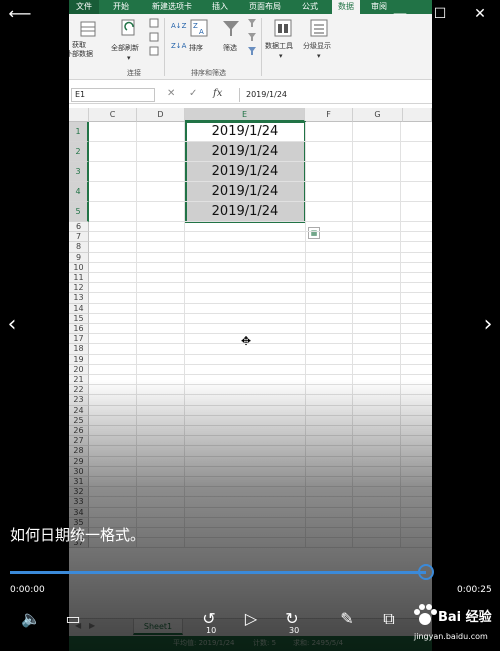 The height and width of the screenshot is (651, 500). I want to click on subtitles-icon: ▭, so click(73, 619).